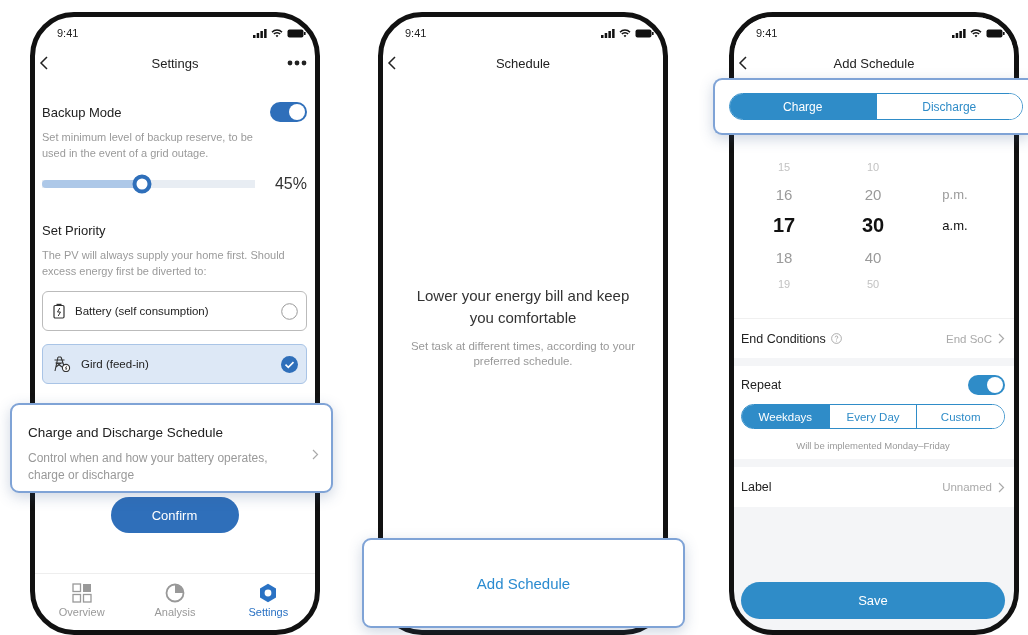  What do you see at coordinates (175, 592) in the screenshot?
I see `pie-chart-icon` at bounding box center [175, 592].